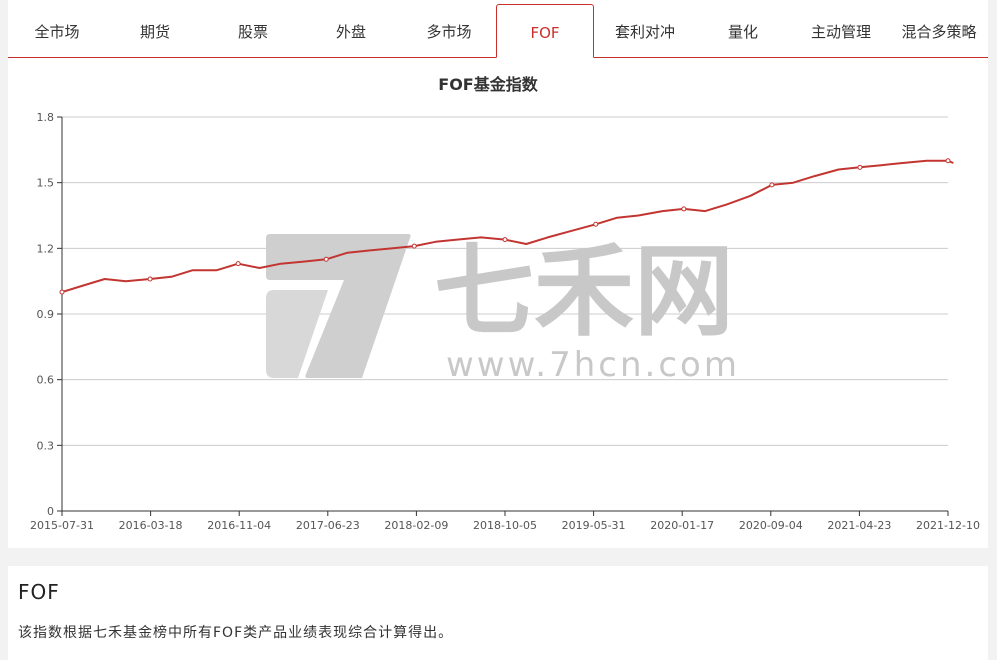  Describe the element at coordinates (46, 117) in the screenshot. I see `y-tick-label: 1.8` at that location.